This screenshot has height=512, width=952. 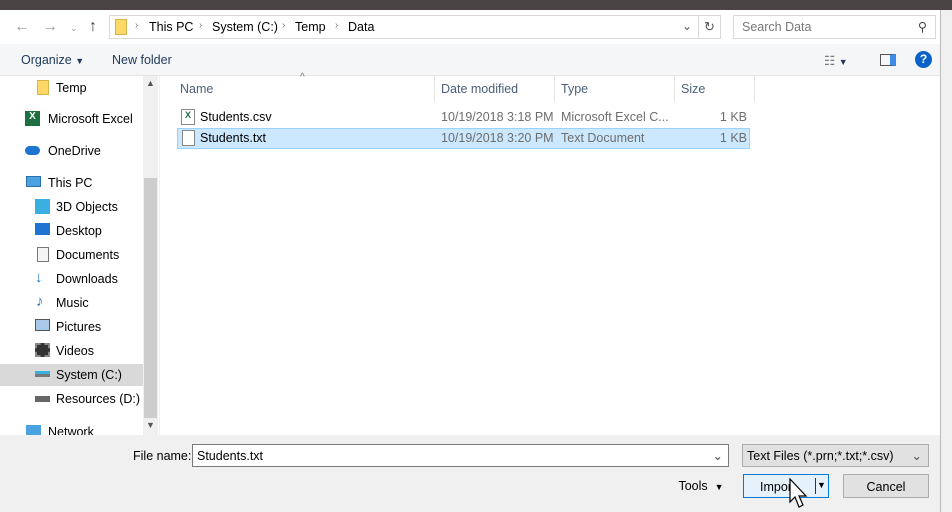 What do you see at coordinates (236, 117) in the screenshot?
I see `file-name: Students.csv` at bounding box center [236, 117].